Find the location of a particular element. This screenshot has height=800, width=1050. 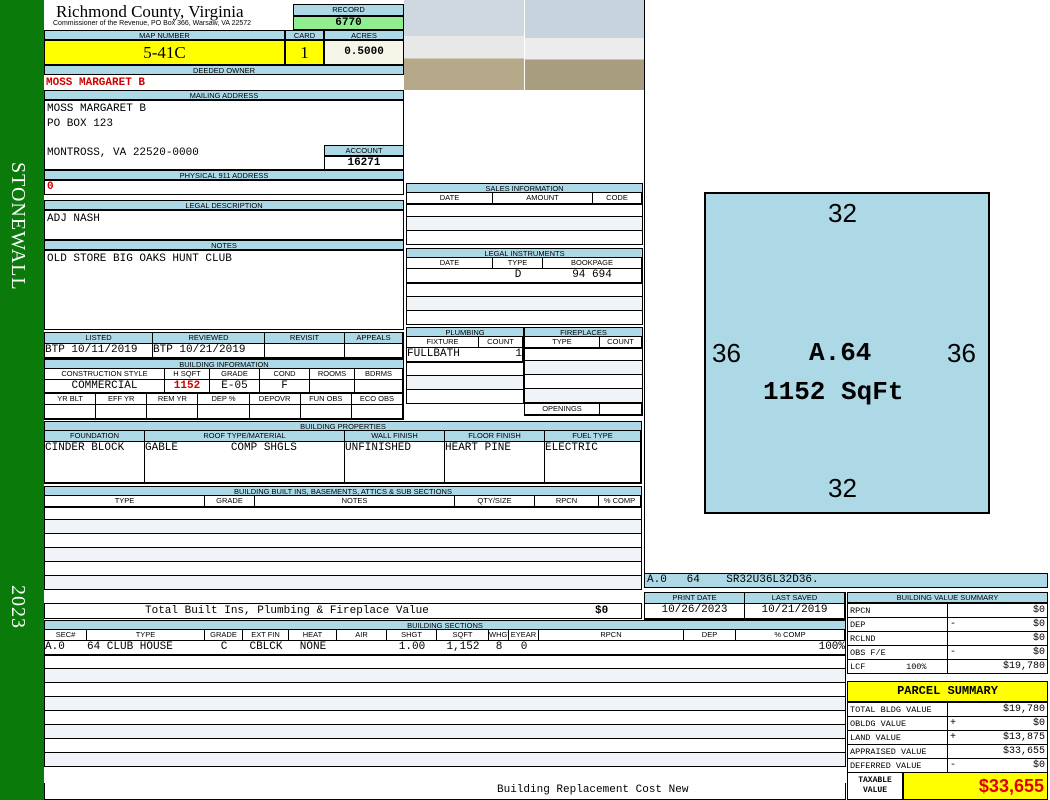

instruments-rows is located at coordinates (524, 304).